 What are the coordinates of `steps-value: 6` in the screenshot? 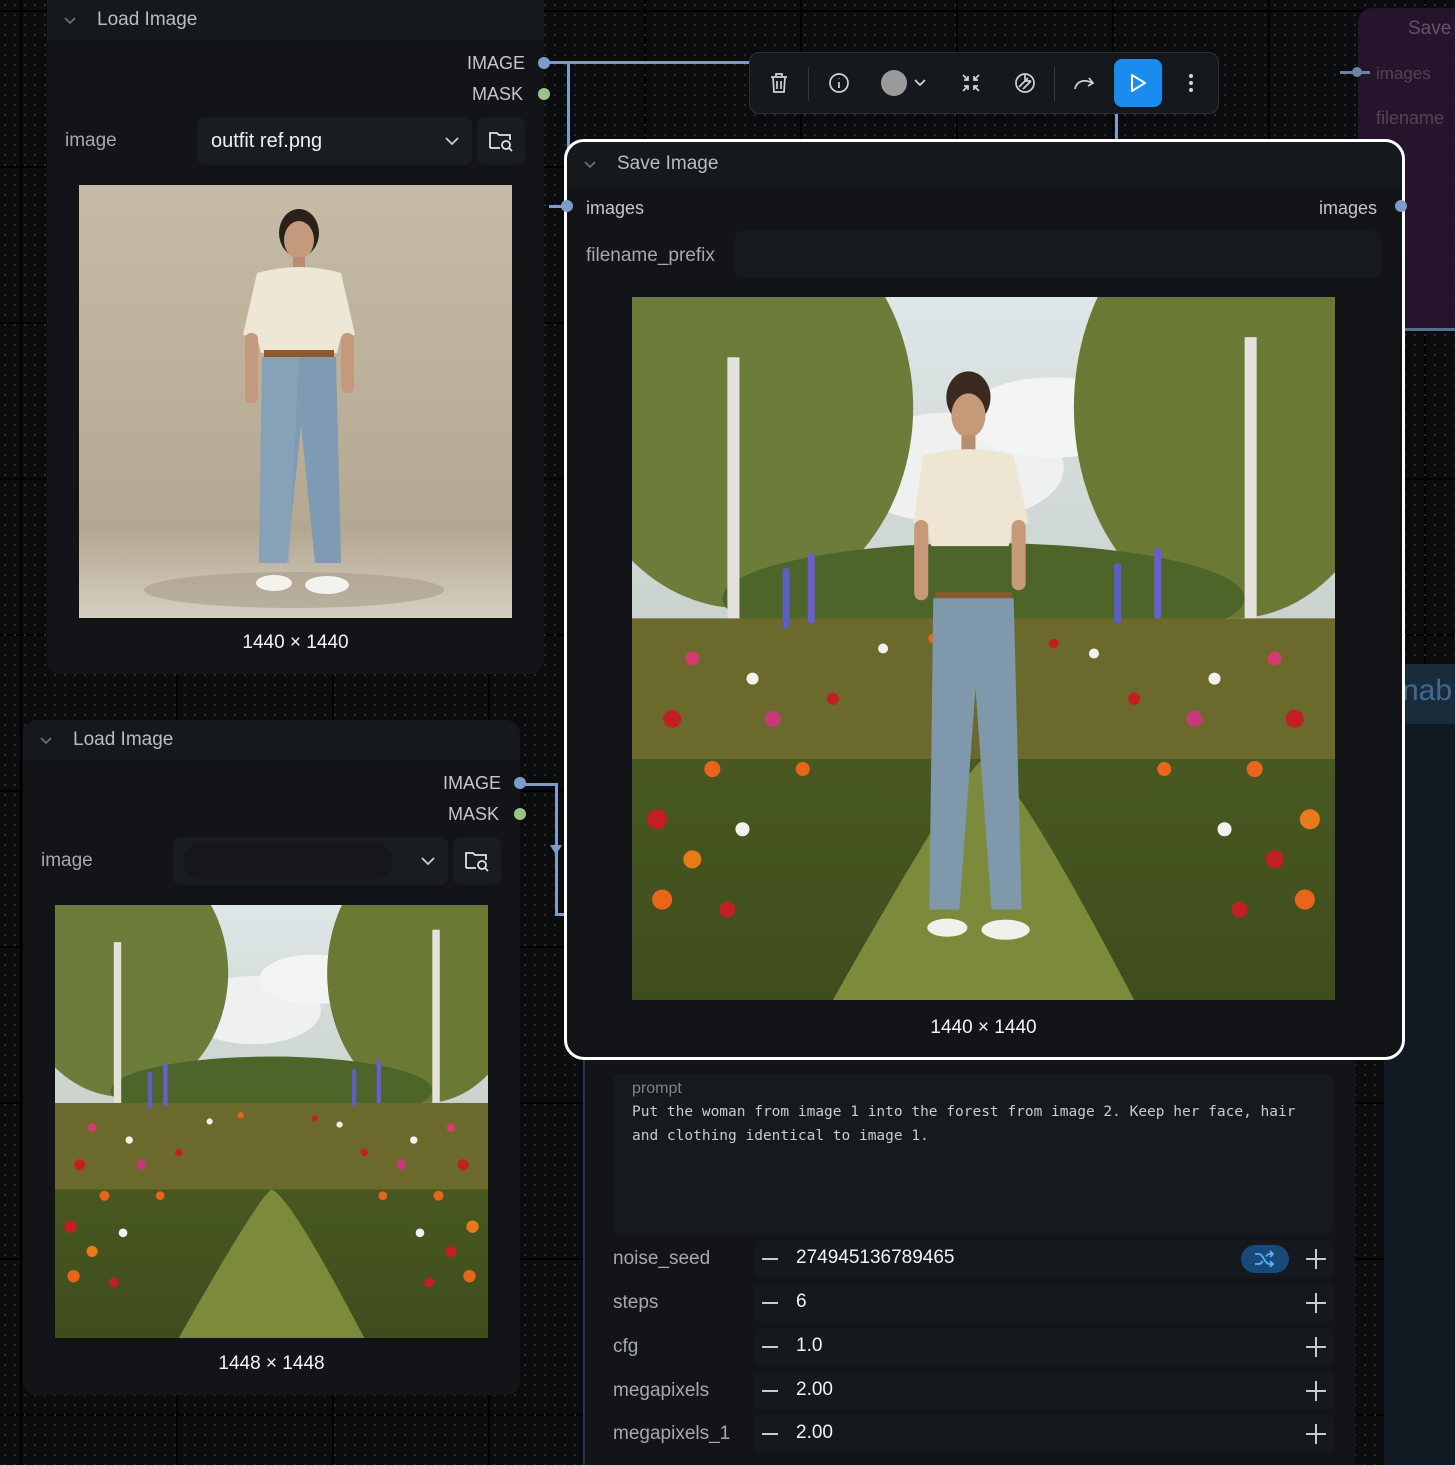 It's located at (801, 1302).